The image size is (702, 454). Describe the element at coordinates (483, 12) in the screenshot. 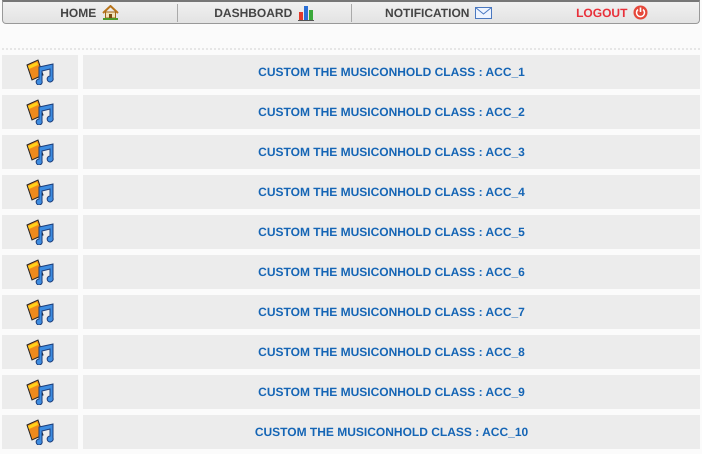

I see `envelope-icon` at that location.